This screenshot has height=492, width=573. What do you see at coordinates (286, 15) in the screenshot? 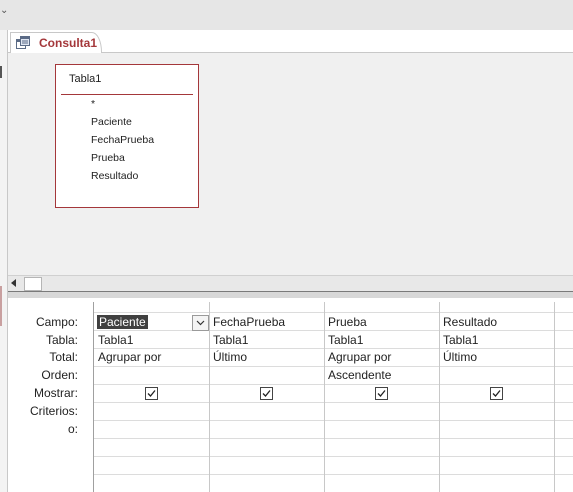
I see `title-bar: ⌄` at bounding box center [286, 15].